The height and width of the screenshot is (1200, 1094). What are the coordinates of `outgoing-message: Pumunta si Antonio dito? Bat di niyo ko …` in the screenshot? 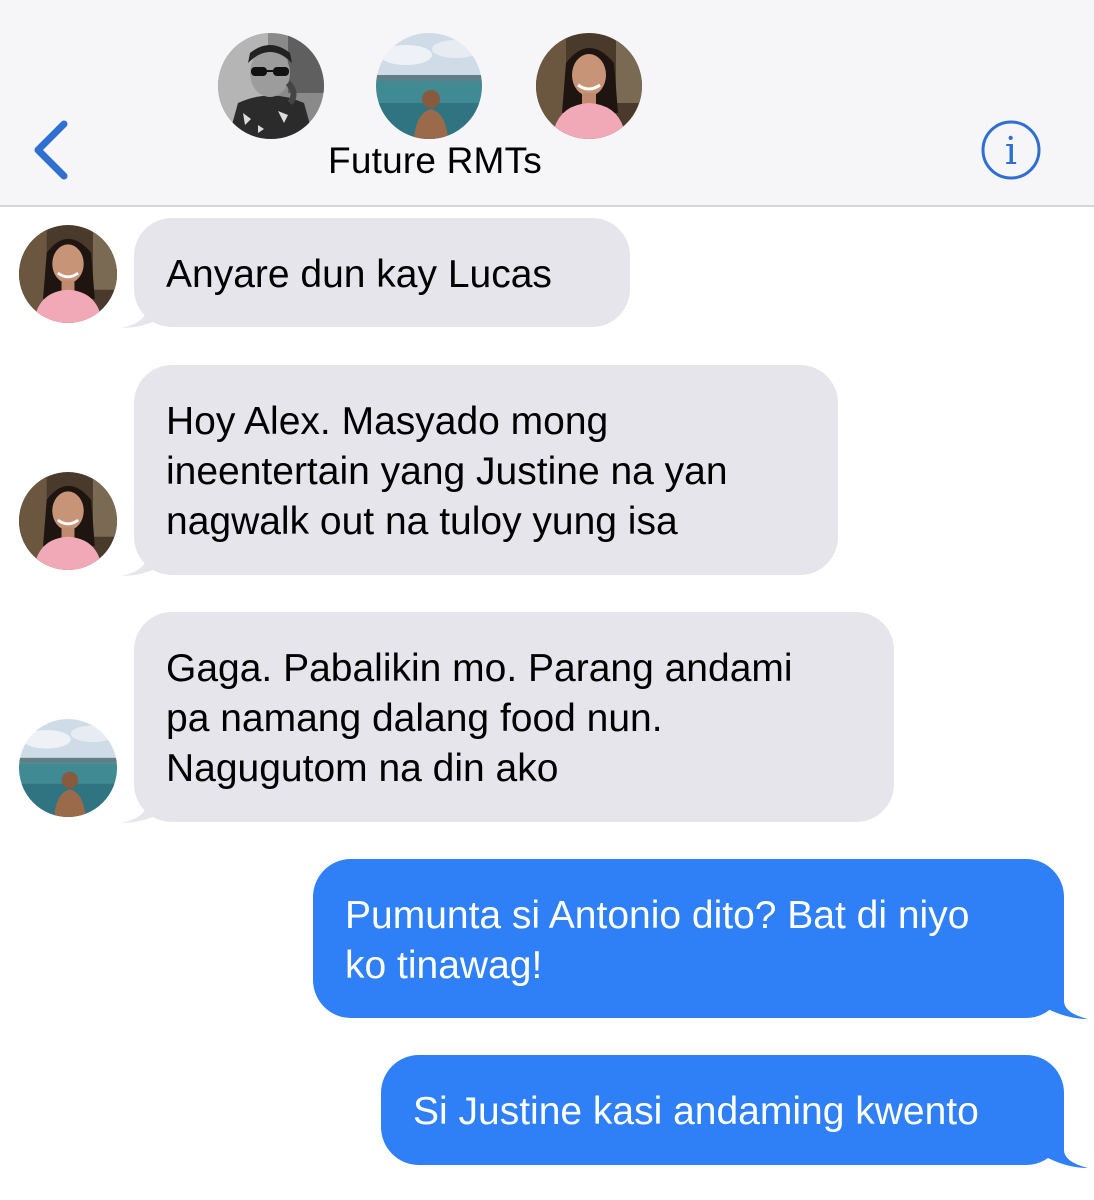 It's located at (688, 938).